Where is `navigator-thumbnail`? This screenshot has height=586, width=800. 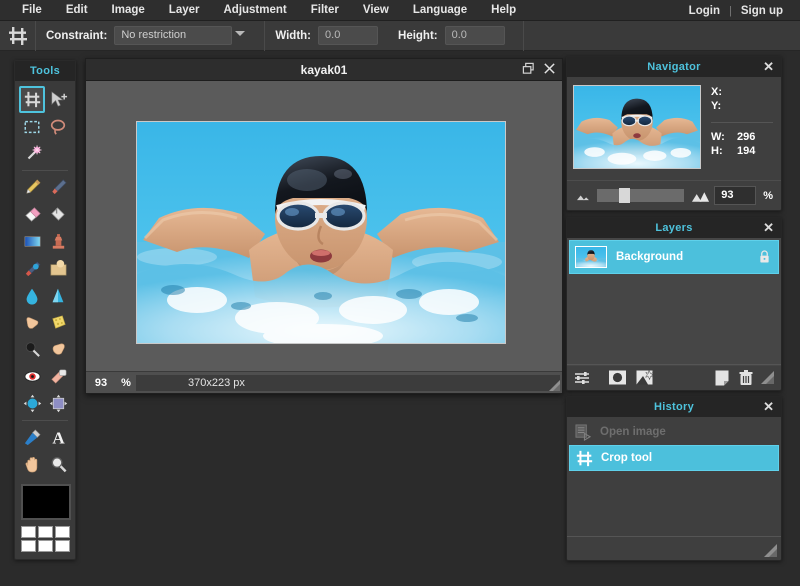 navigator-thumbnail is located at coordinates (637, 127).